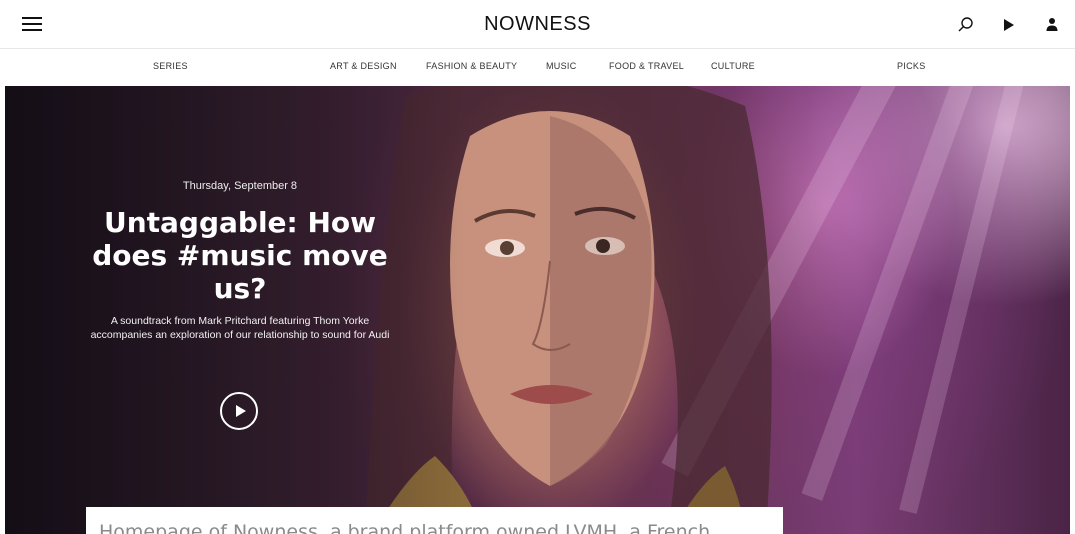 This screenshot has height=534, width=1075. I want to click on hero-date: Thursday, September 8, so click(240, 186).